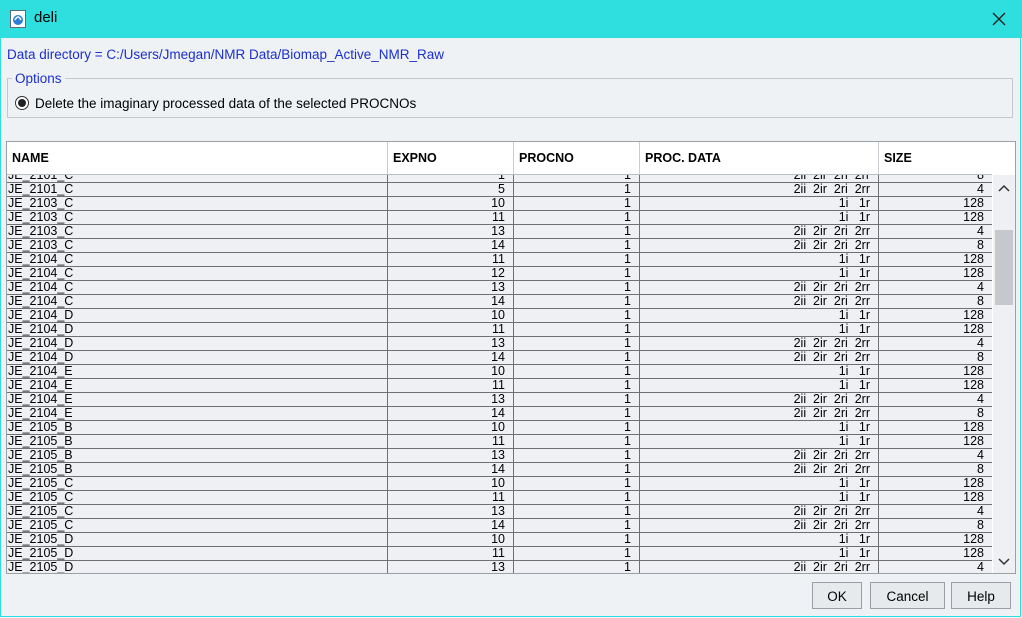 This screenshot has width=1022, height=618. I want to click on table-row: JE_2105_D 10 1 1i 1r 128, so click(499, 540).